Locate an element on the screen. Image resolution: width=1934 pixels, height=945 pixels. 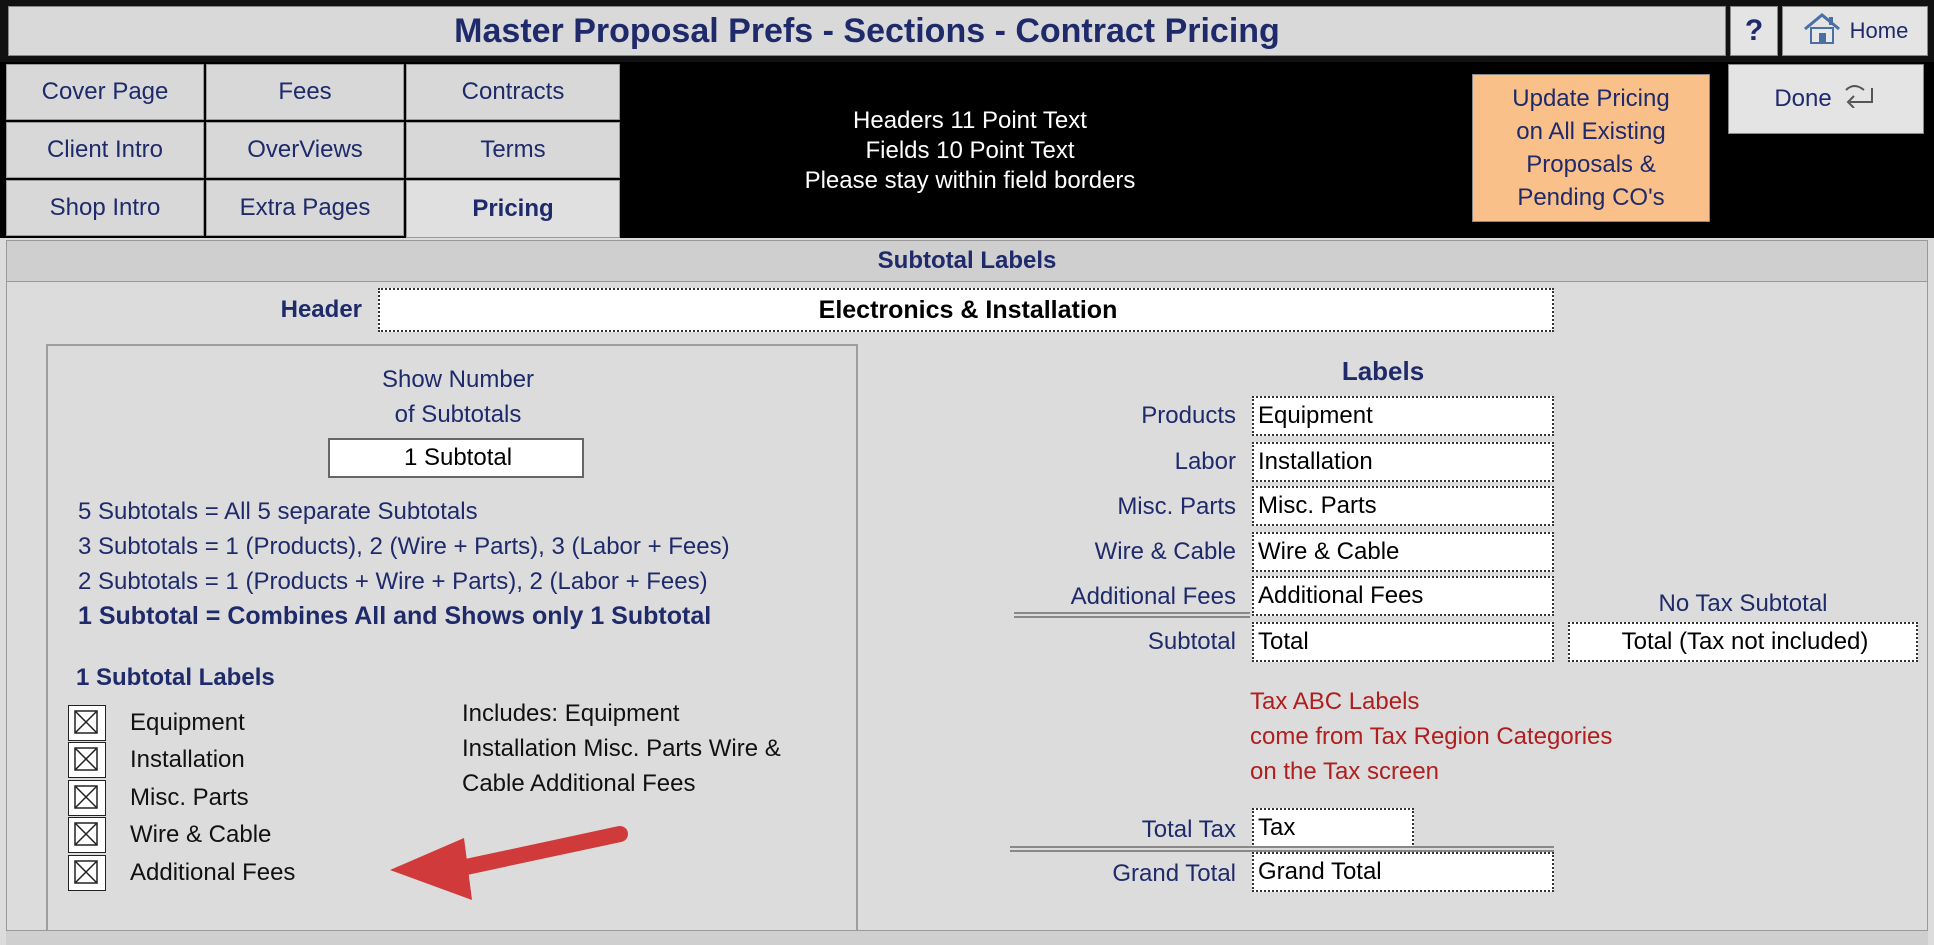
checklist-item: Equipment is located at coordinates (238, 723).